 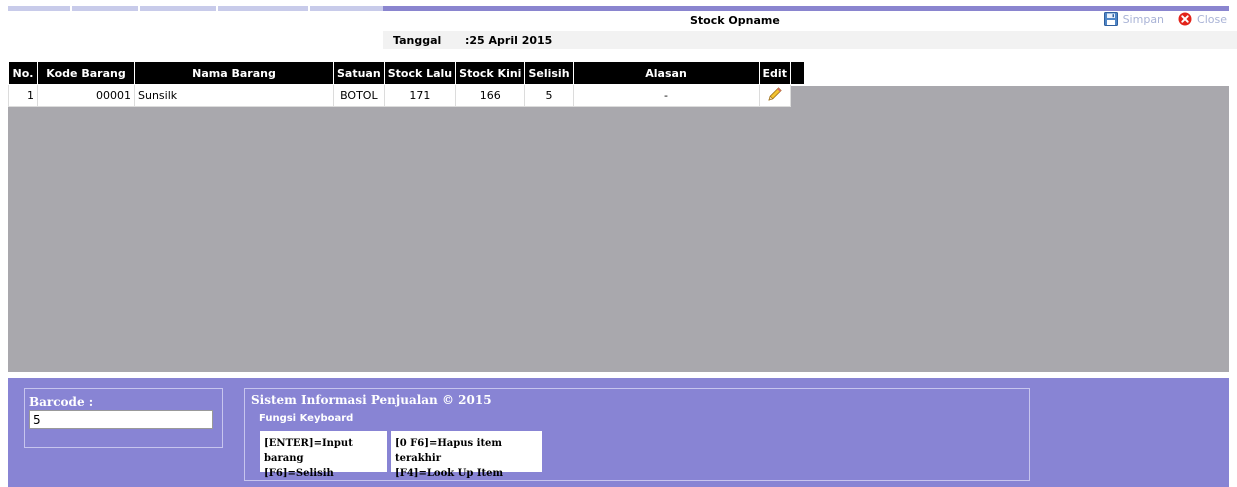 What do you see at coordinates (666, 73) in the screenshot?
I see `column-header-alasan: Alasan` at bounding box center [666, 73].